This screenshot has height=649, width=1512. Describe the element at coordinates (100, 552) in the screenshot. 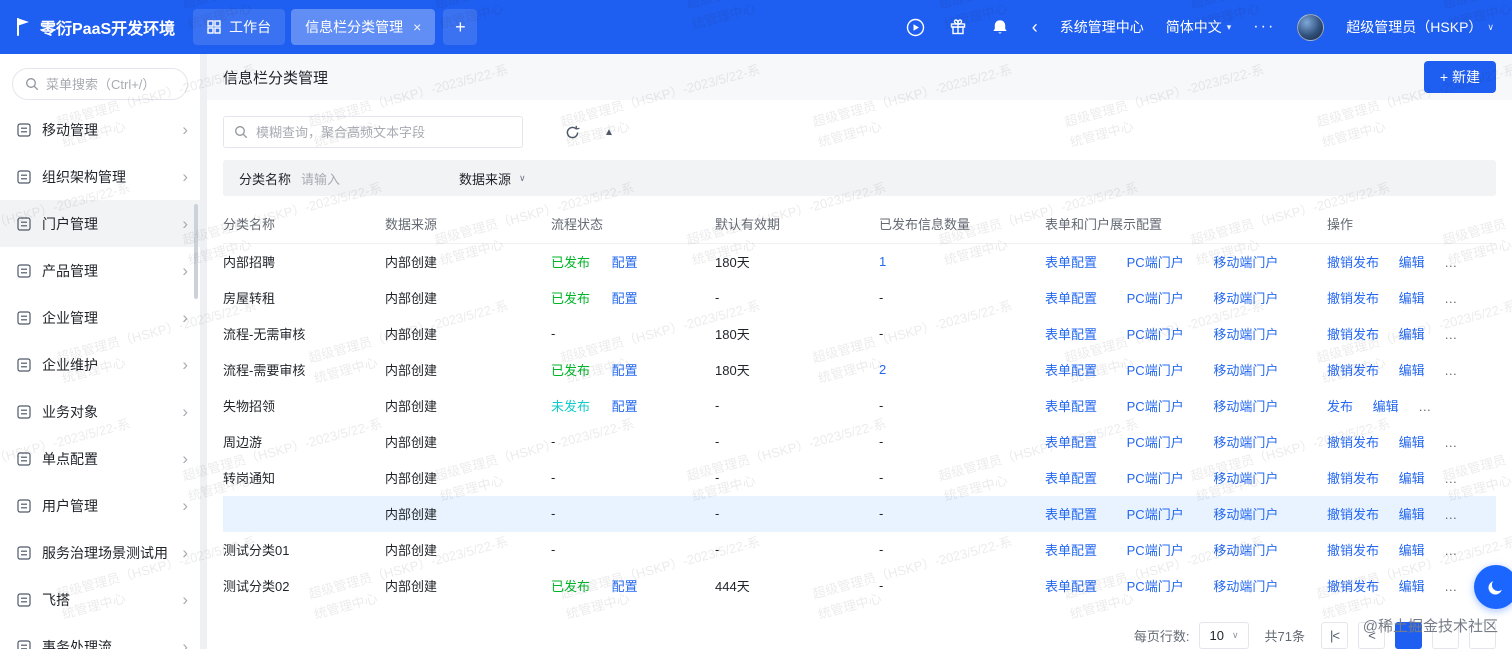

I see `sidebar-menu-item: 服务治理场景测试用 ›` at that location.